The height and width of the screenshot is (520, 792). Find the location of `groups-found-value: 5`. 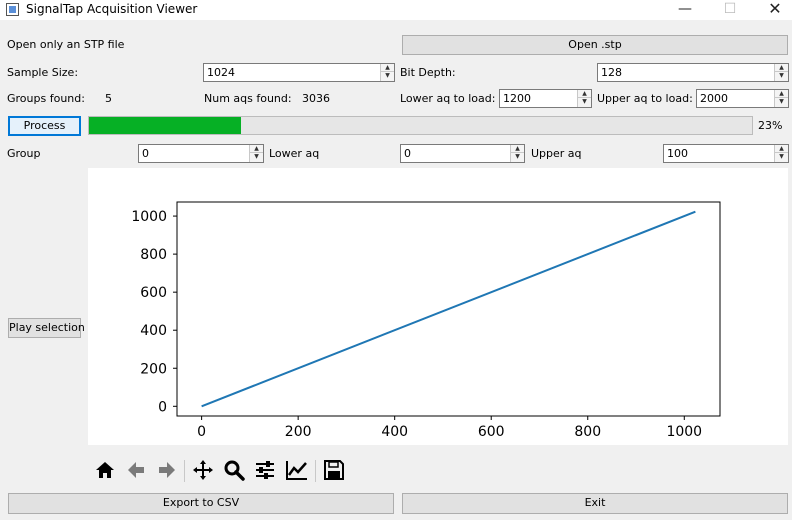

groups-found-value: 5 is located at coordinates (108, 98).